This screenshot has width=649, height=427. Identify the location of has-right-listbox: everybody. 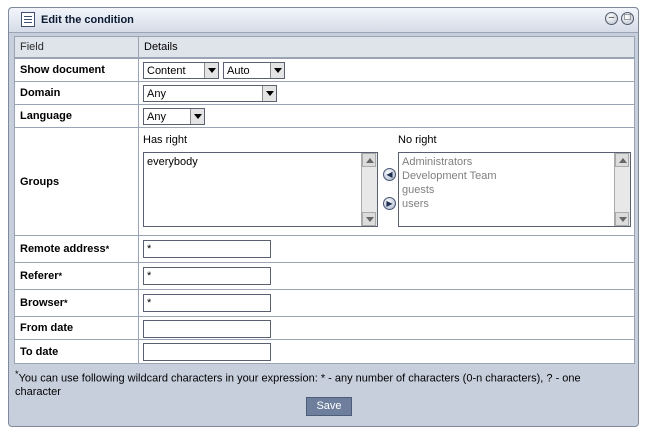
(260, 189).